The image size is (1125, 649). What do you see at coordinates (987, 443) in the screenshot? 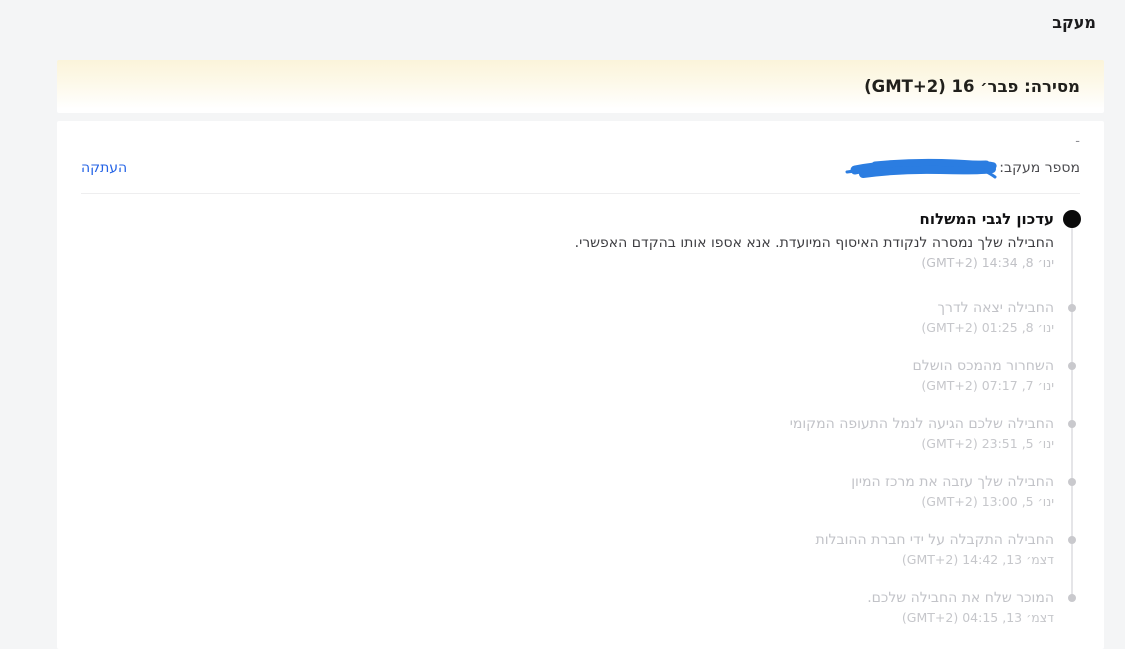
I see `timeline-entry-timestamp: ינו׳ 5, 23:51 (GMT+2)` at bounding box center [987, 443].